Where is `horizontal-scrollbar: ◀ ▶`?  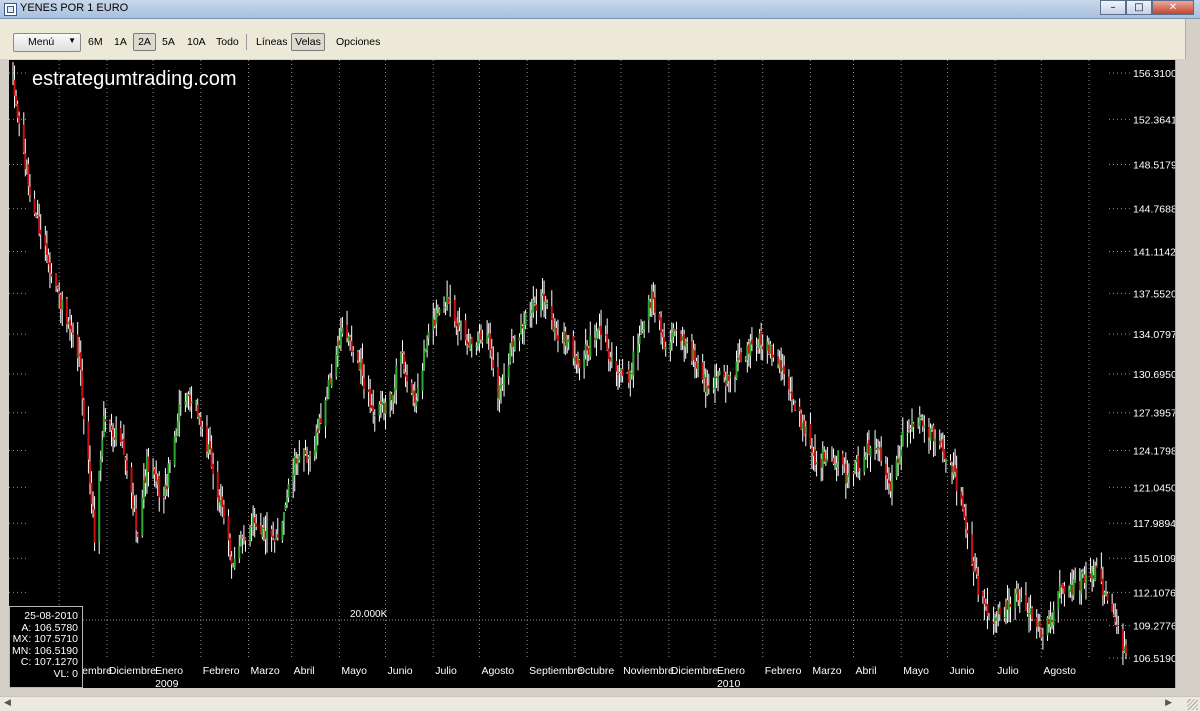
horizontal-scrollbar: ◀ ▶ is located at coordinates (600, 703).